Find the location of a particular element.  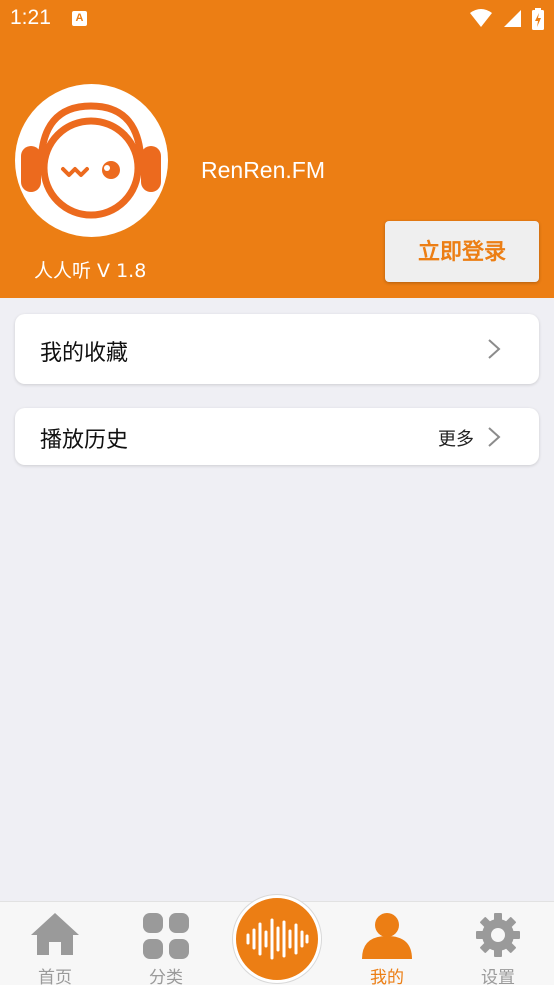

signal-icon is located at coordinates (512, 18).